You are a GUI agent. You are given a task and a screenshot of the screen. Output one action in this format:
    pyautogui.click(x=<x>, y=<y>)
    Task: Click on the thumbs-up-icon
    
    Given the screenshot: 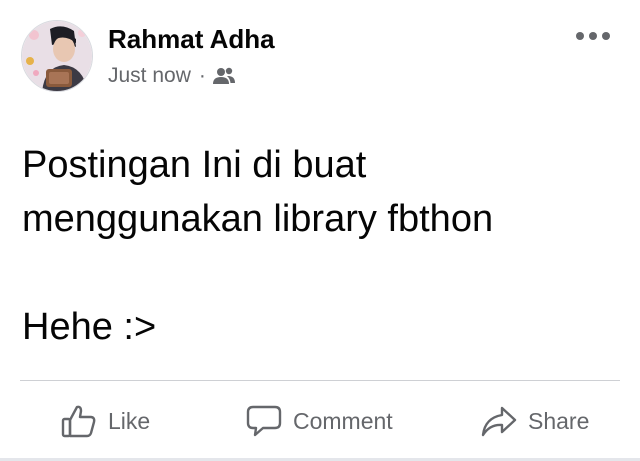 What is the action you would take?
    pyautogui.click(x=78, y=421)
    